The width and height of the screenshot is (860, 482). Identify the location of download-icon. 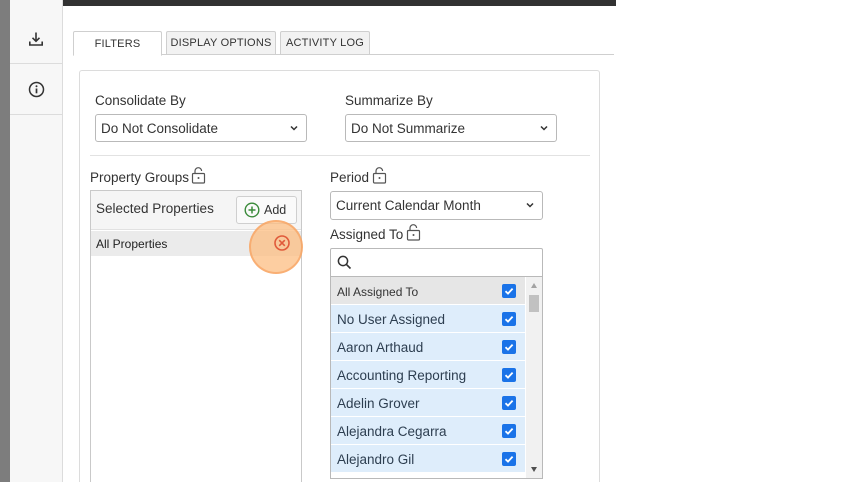
(36, 39).